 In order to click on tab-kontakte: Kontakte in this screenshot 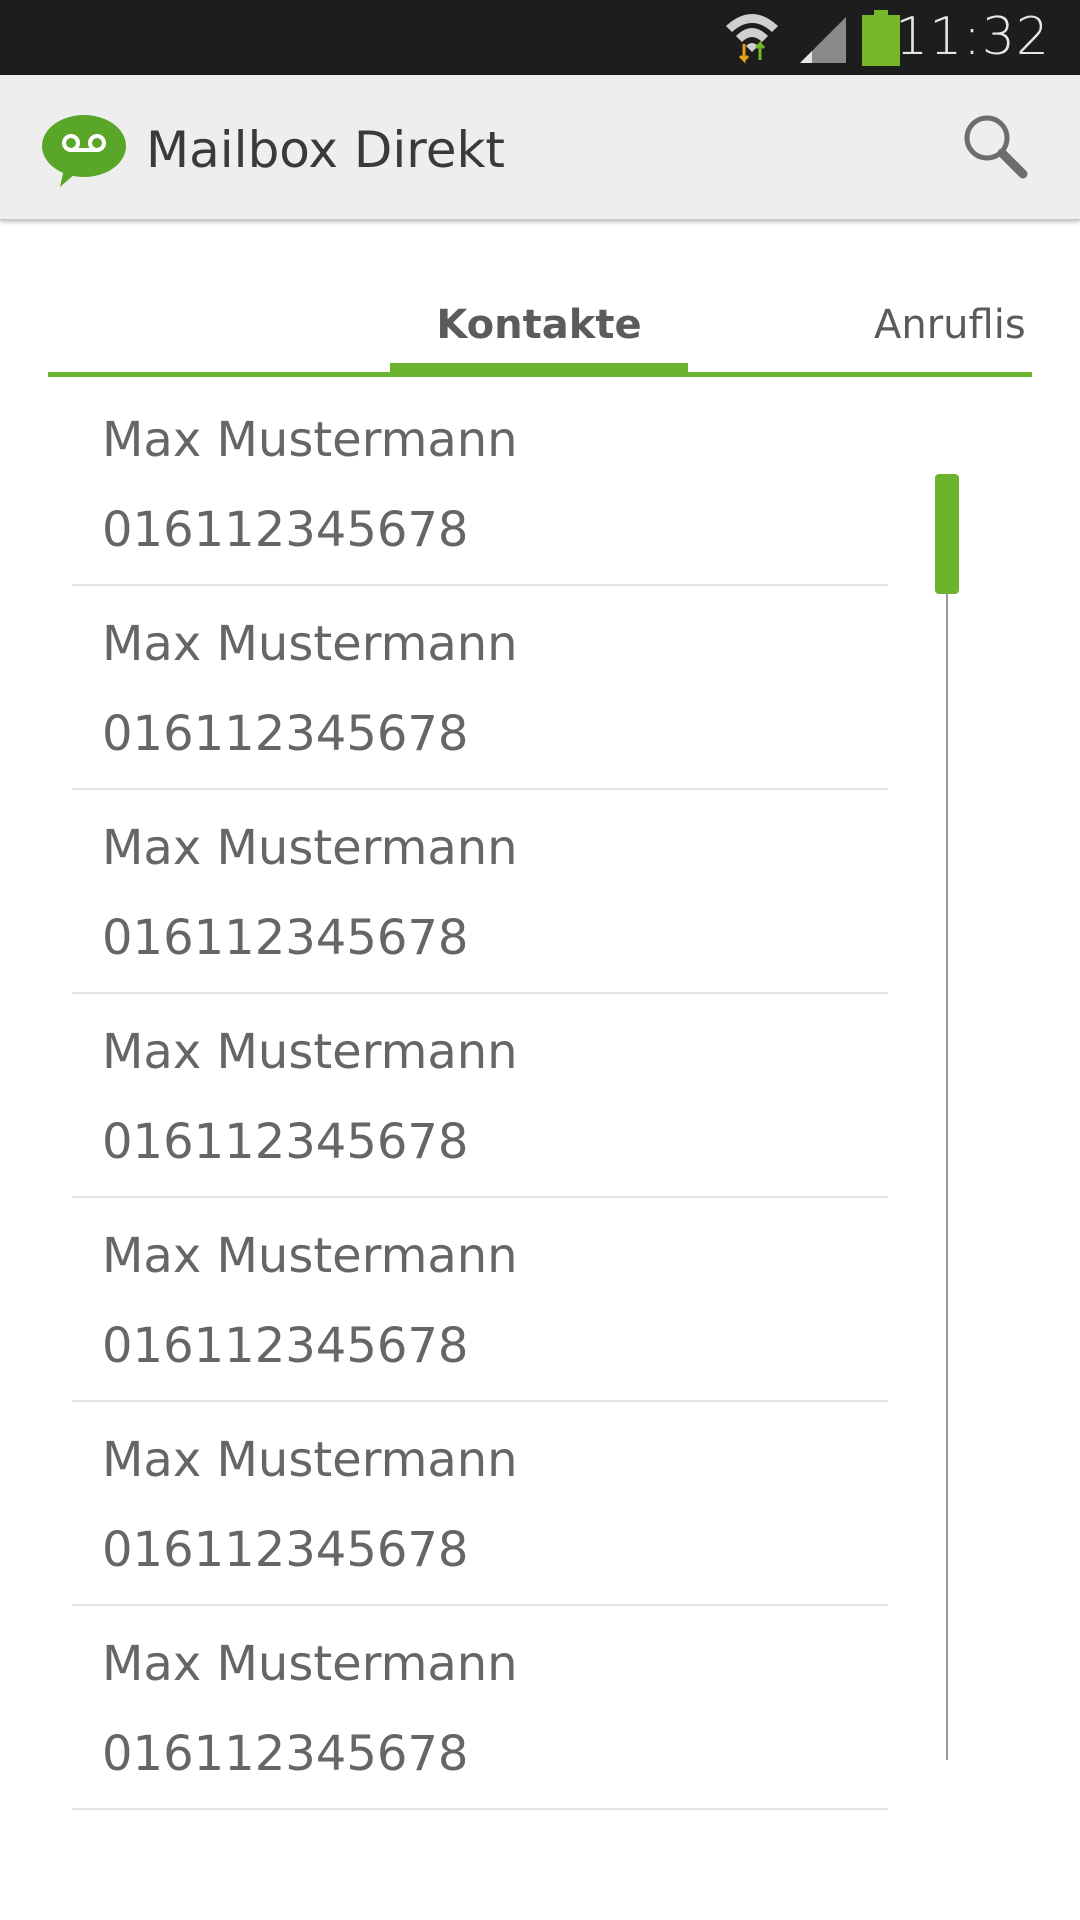, I will do `click(539, 325)`.